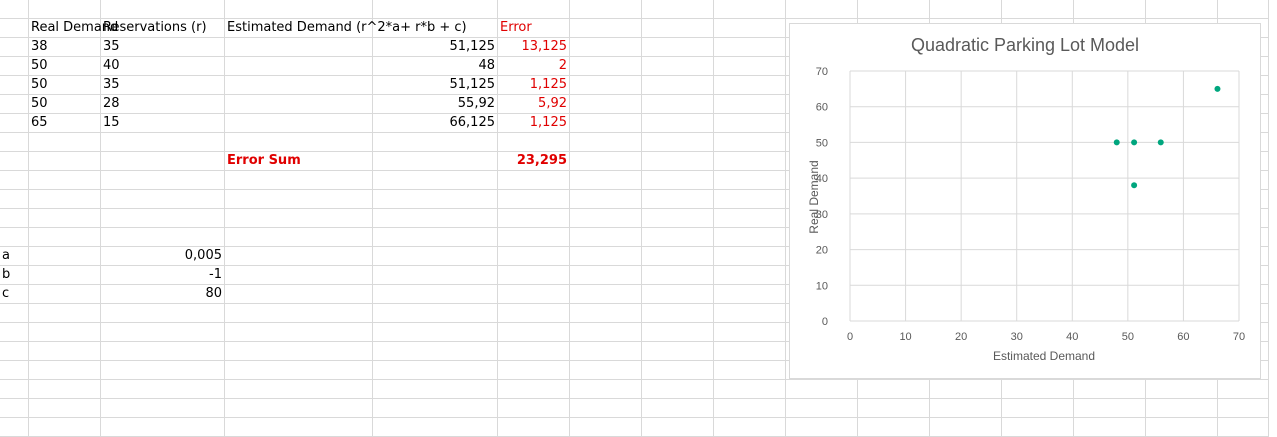  I want to click on cell-D21, so click(299, 389).